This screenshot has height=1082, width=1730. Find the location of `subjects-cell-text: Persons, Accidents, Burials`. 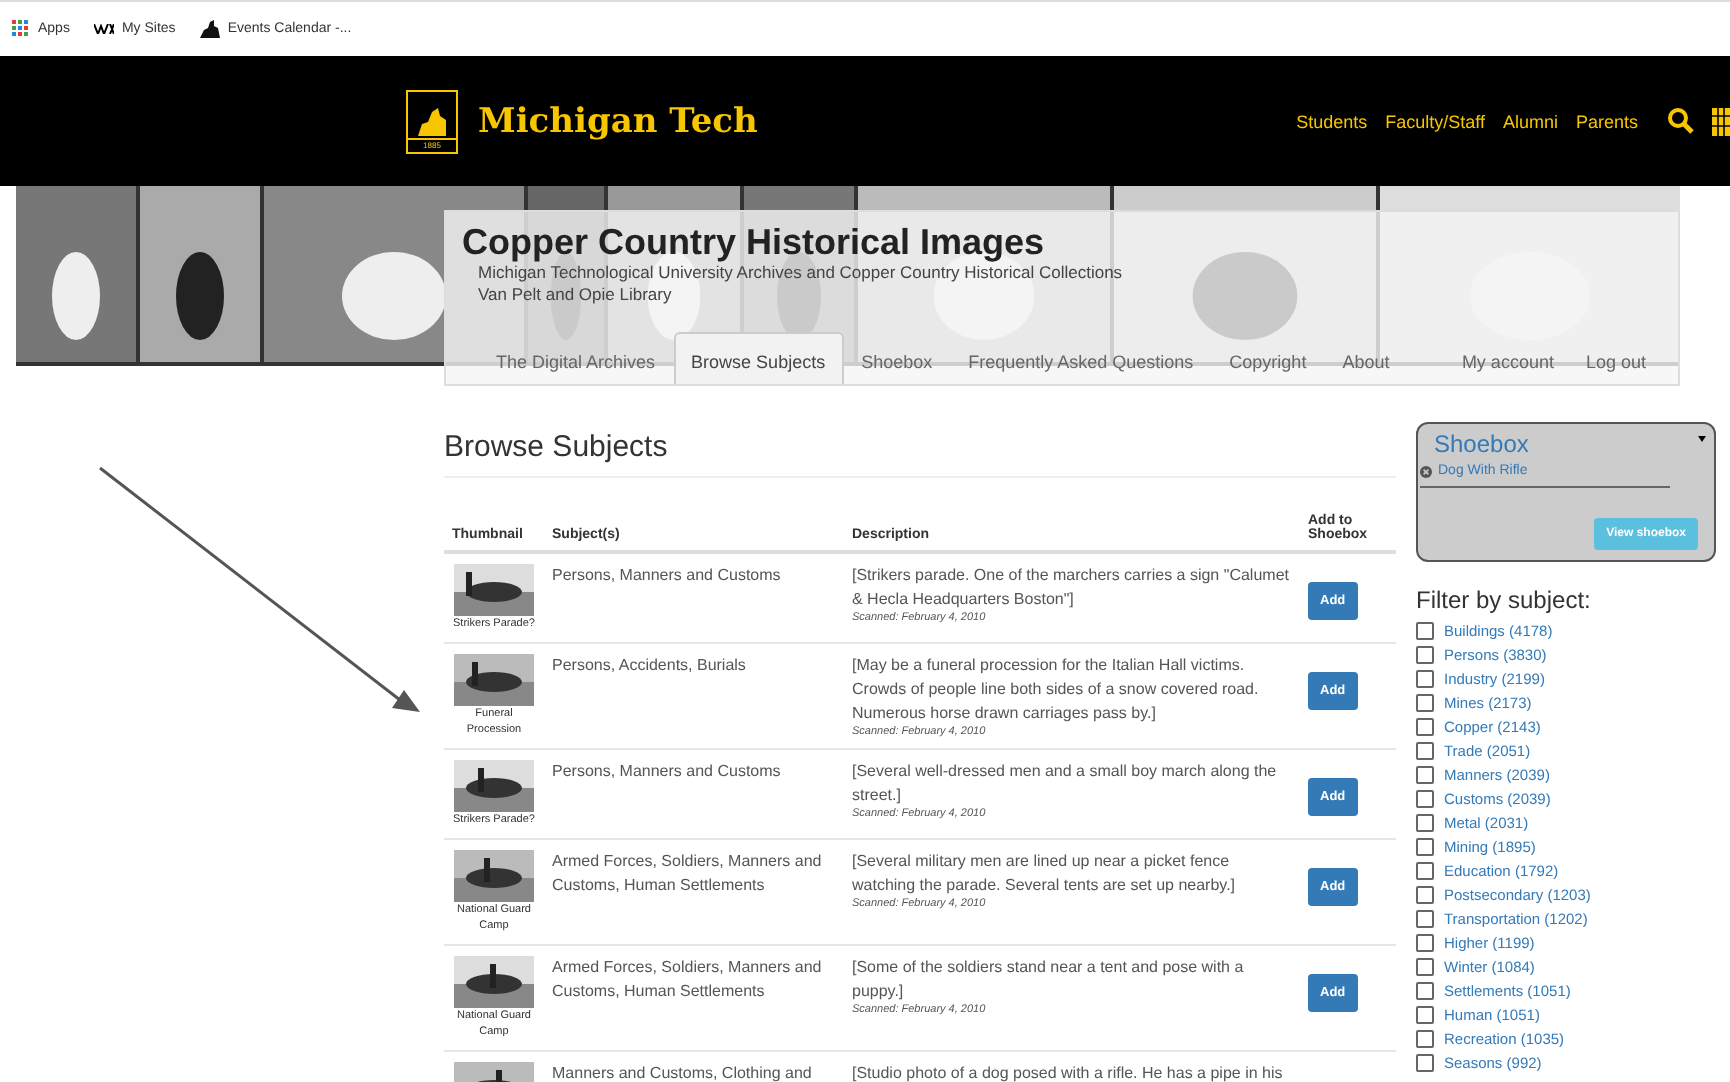

subjects-cell-text: Persons, Accidents, Burials is located at coordinates (650, 666).